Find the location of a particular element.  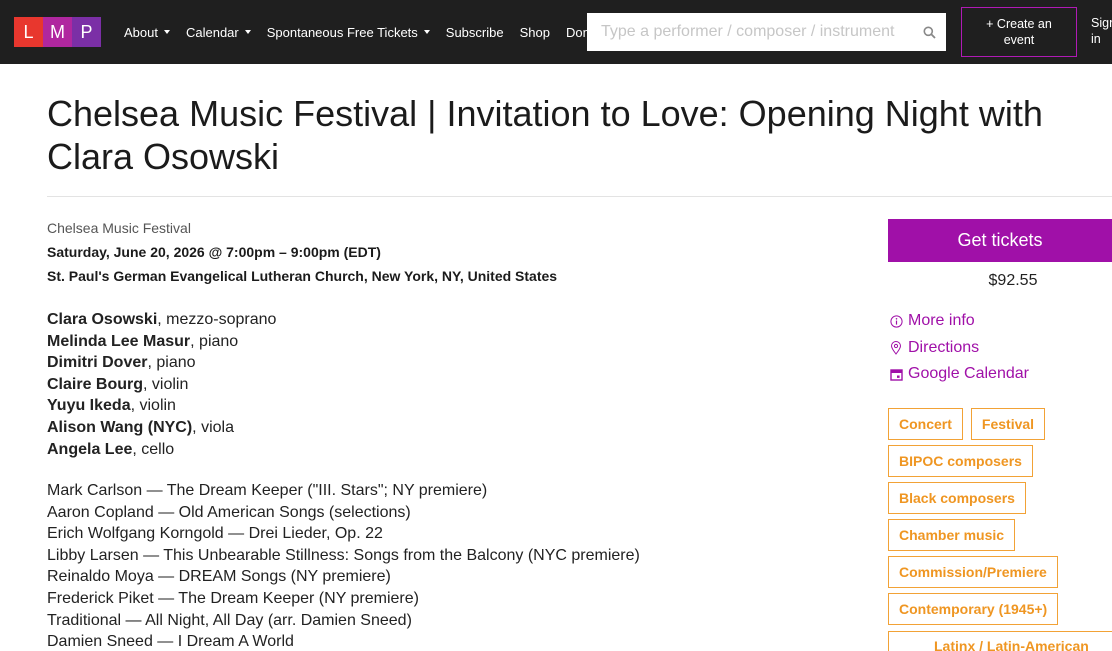

performer-item: Melinda Lee Masur, piano is located at coordinates (161, 342).